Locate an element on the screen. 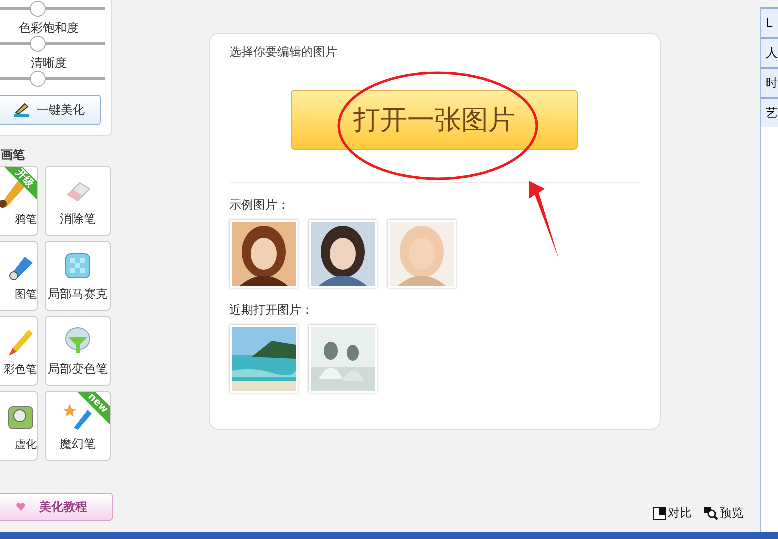  side-tab: 人 is located at coordinates (769, 52).